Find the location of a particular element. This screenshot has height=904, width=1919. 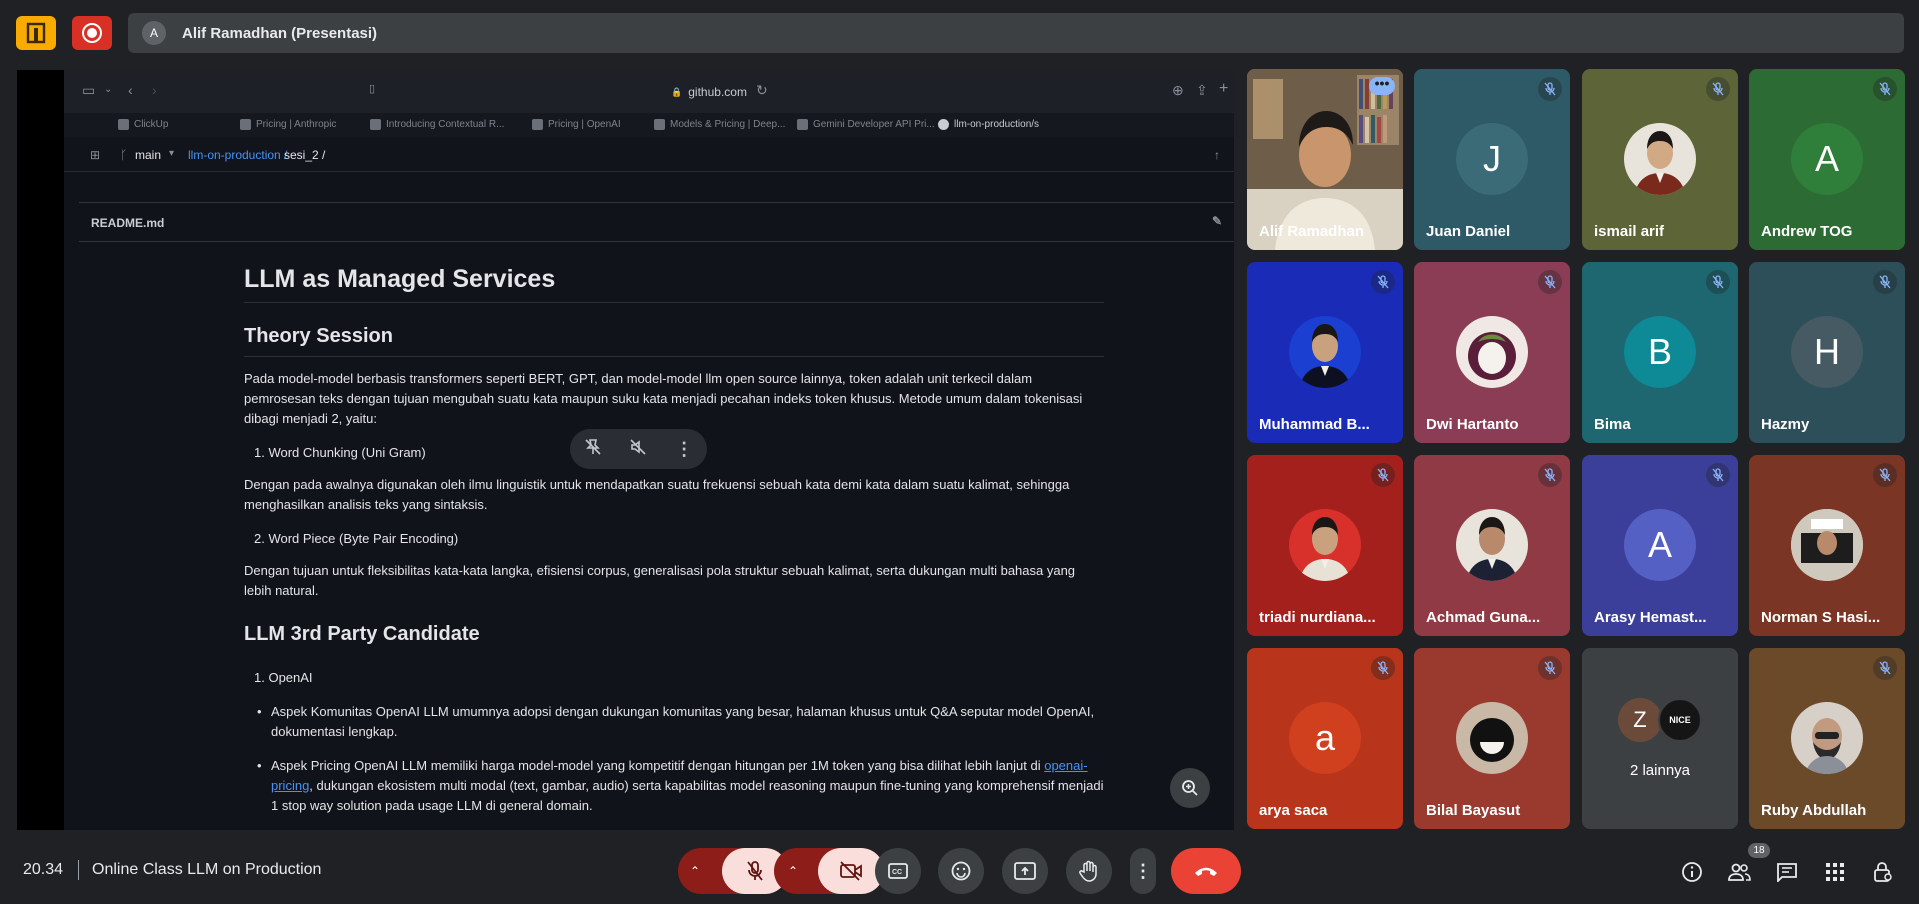

chevron-down-icon: ⌄ is located at coordinates (108, 89).